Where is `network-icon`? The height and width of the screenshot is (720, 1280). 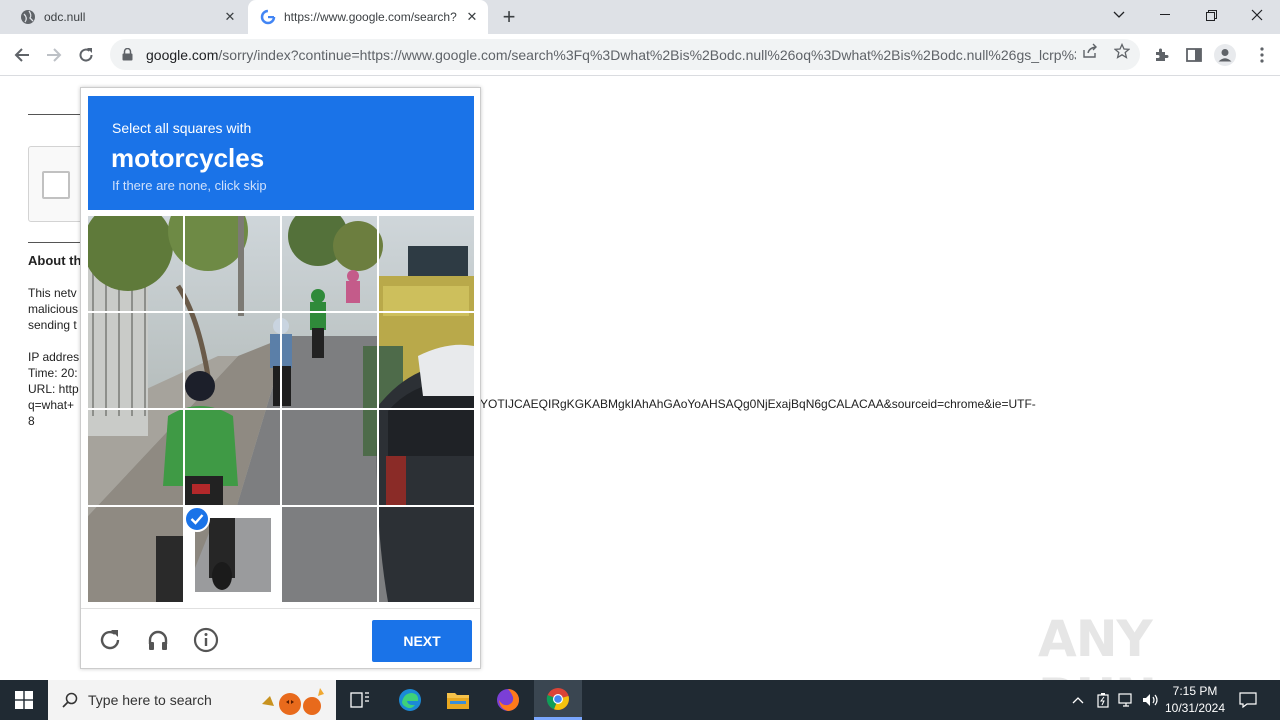
network-icon is located at coordinates (1127, 700).